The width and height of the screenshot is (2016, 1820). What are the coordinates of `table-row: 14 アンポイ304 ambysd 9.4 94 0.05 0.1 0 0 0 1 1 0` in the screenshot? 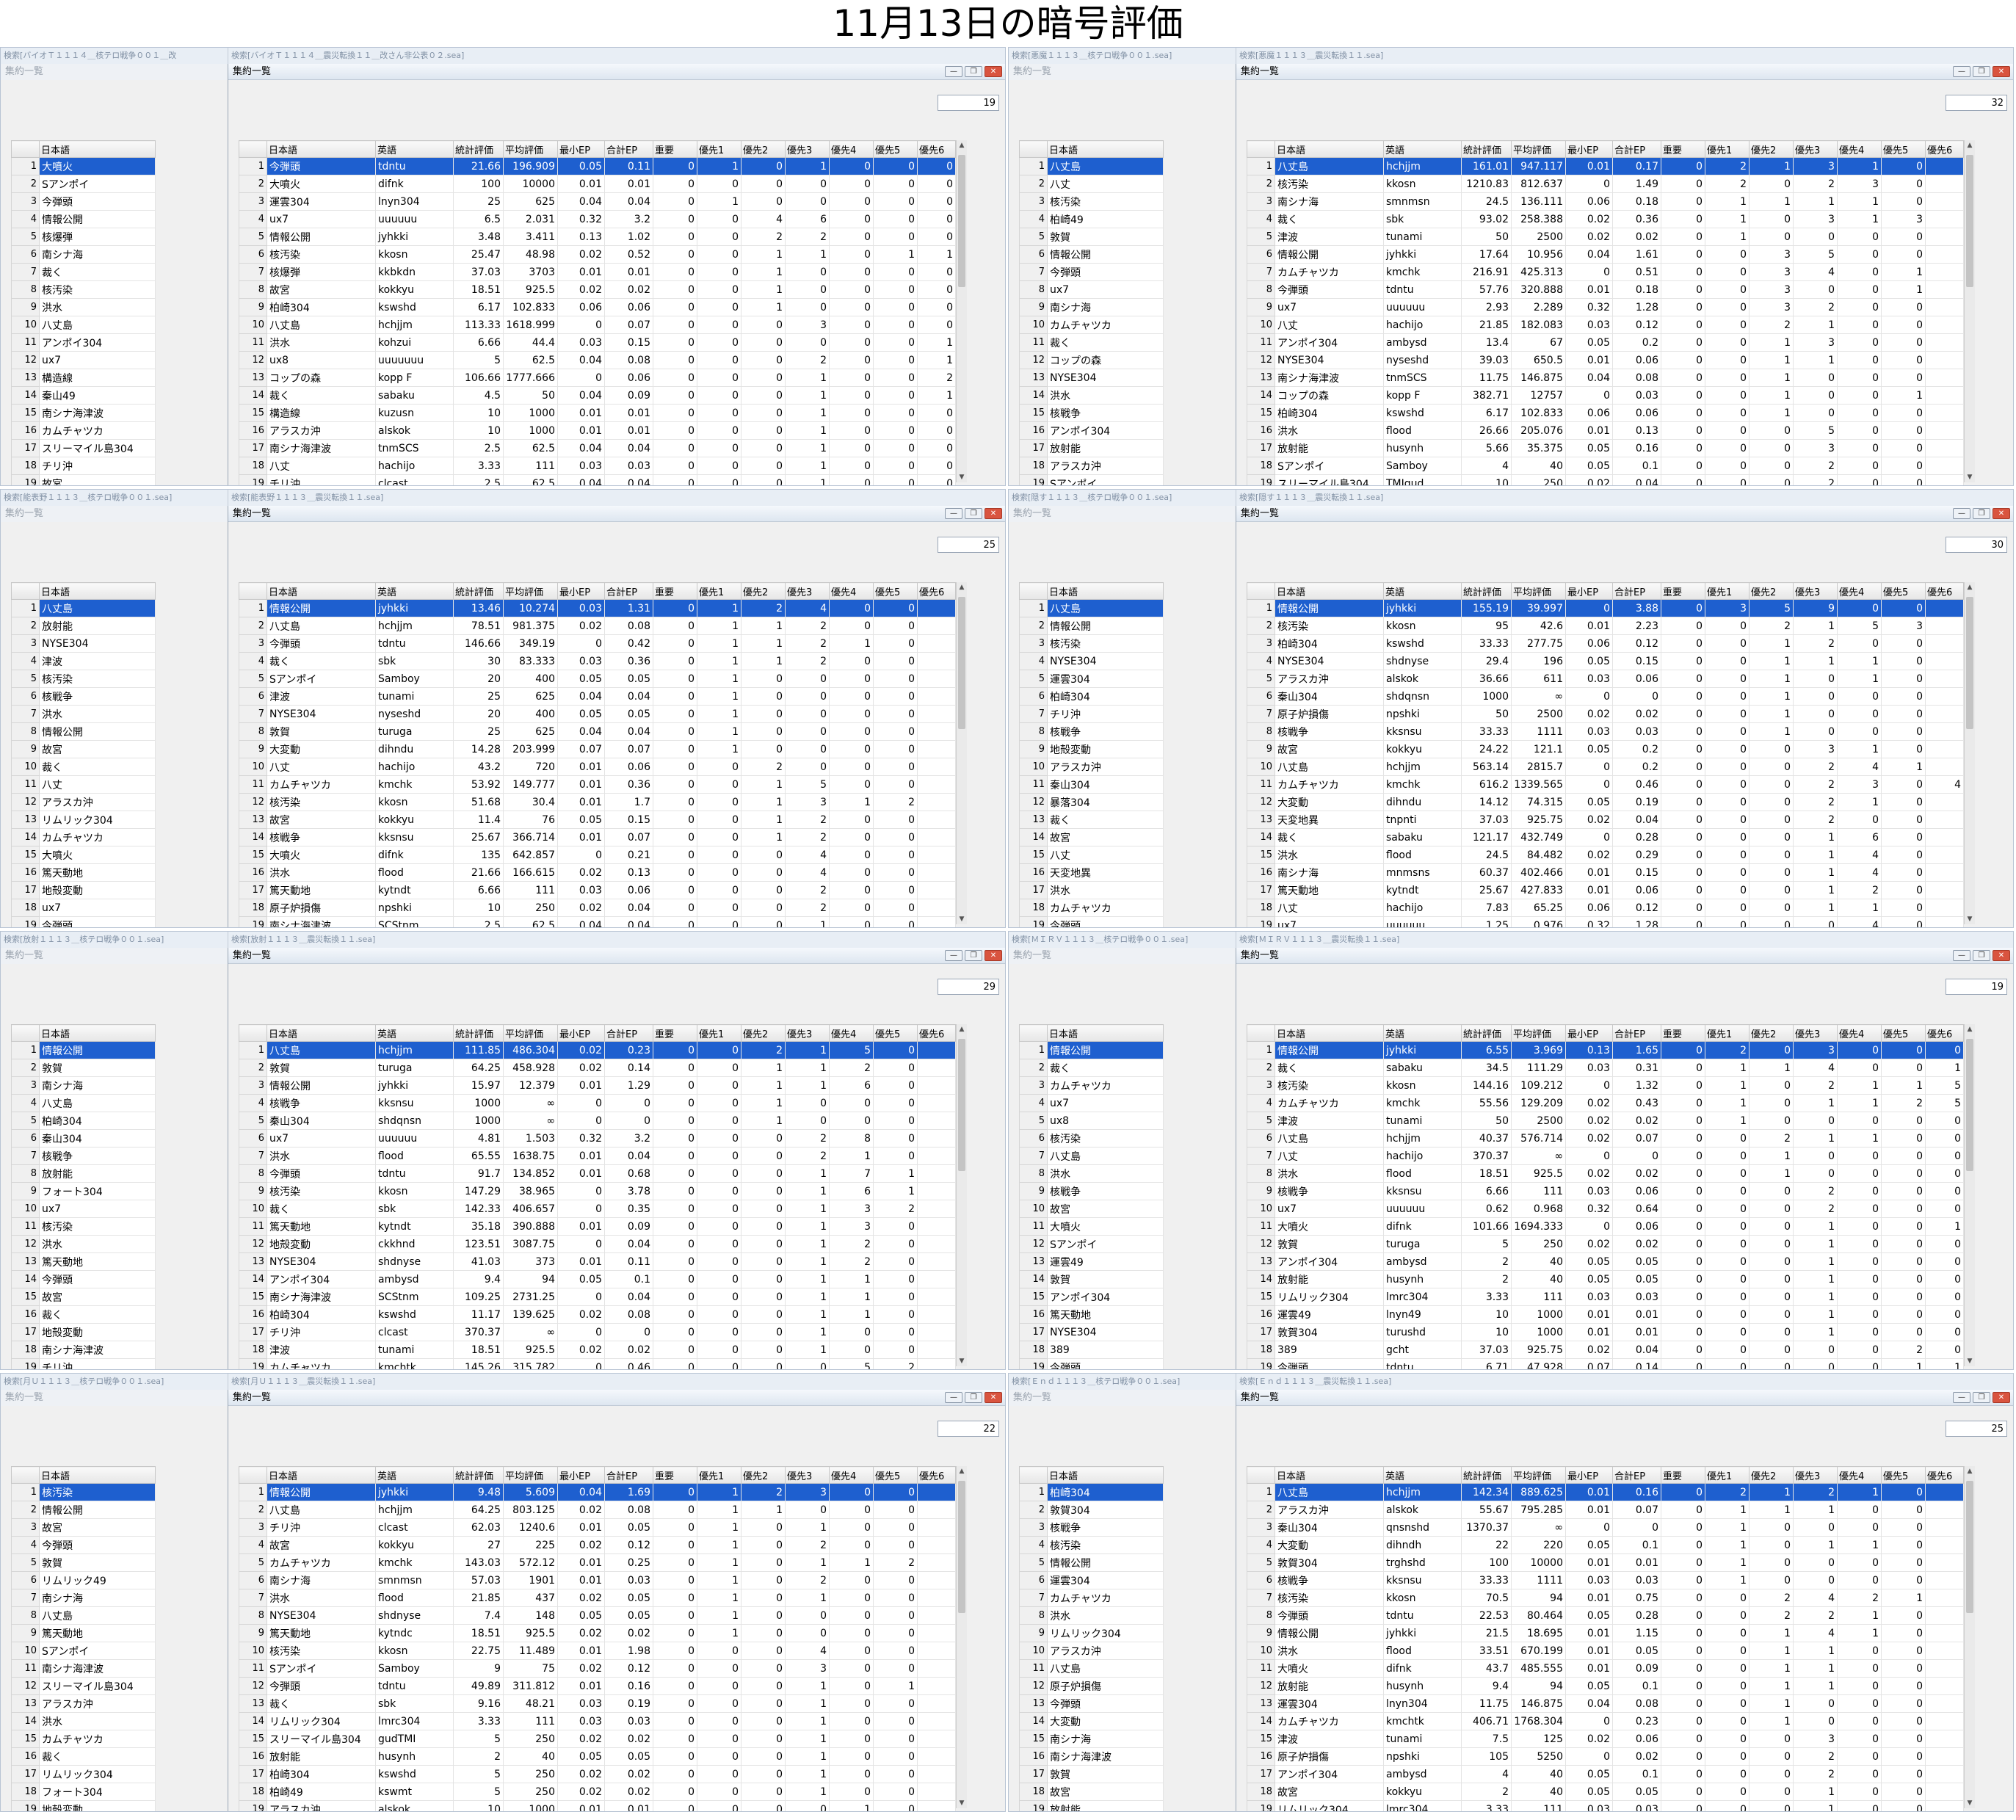 It's located at (597, 1279).